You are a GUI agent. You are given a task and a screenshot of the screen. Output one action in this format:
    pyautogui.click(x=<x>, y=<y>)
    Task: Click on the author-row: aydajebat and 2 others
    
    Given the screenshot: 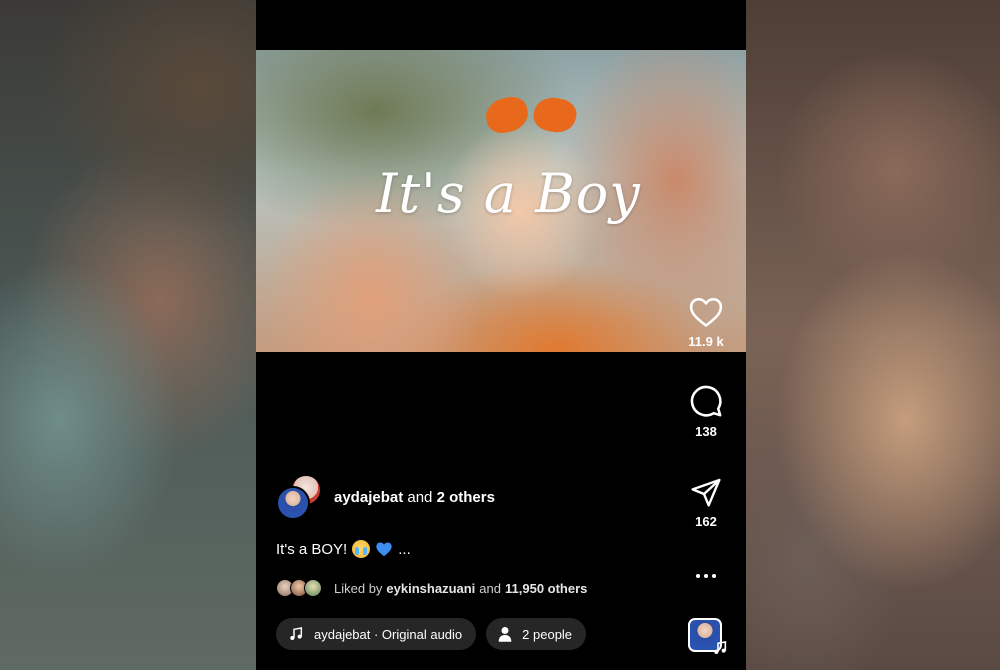 What is the action you would take?
    pyautogui.click(x=385, y=497)
    